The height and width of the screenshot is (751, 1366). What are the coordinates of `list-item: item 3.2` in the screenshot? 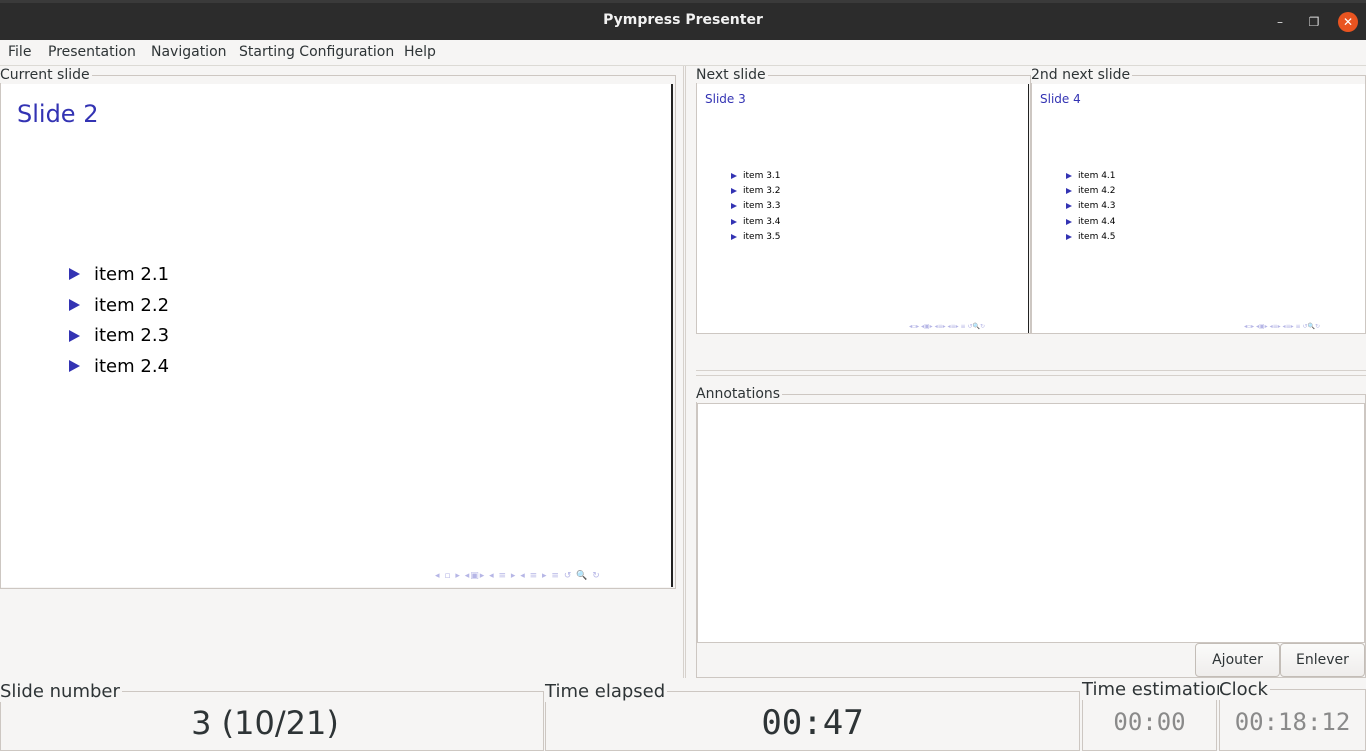 It's located at (756, 190).